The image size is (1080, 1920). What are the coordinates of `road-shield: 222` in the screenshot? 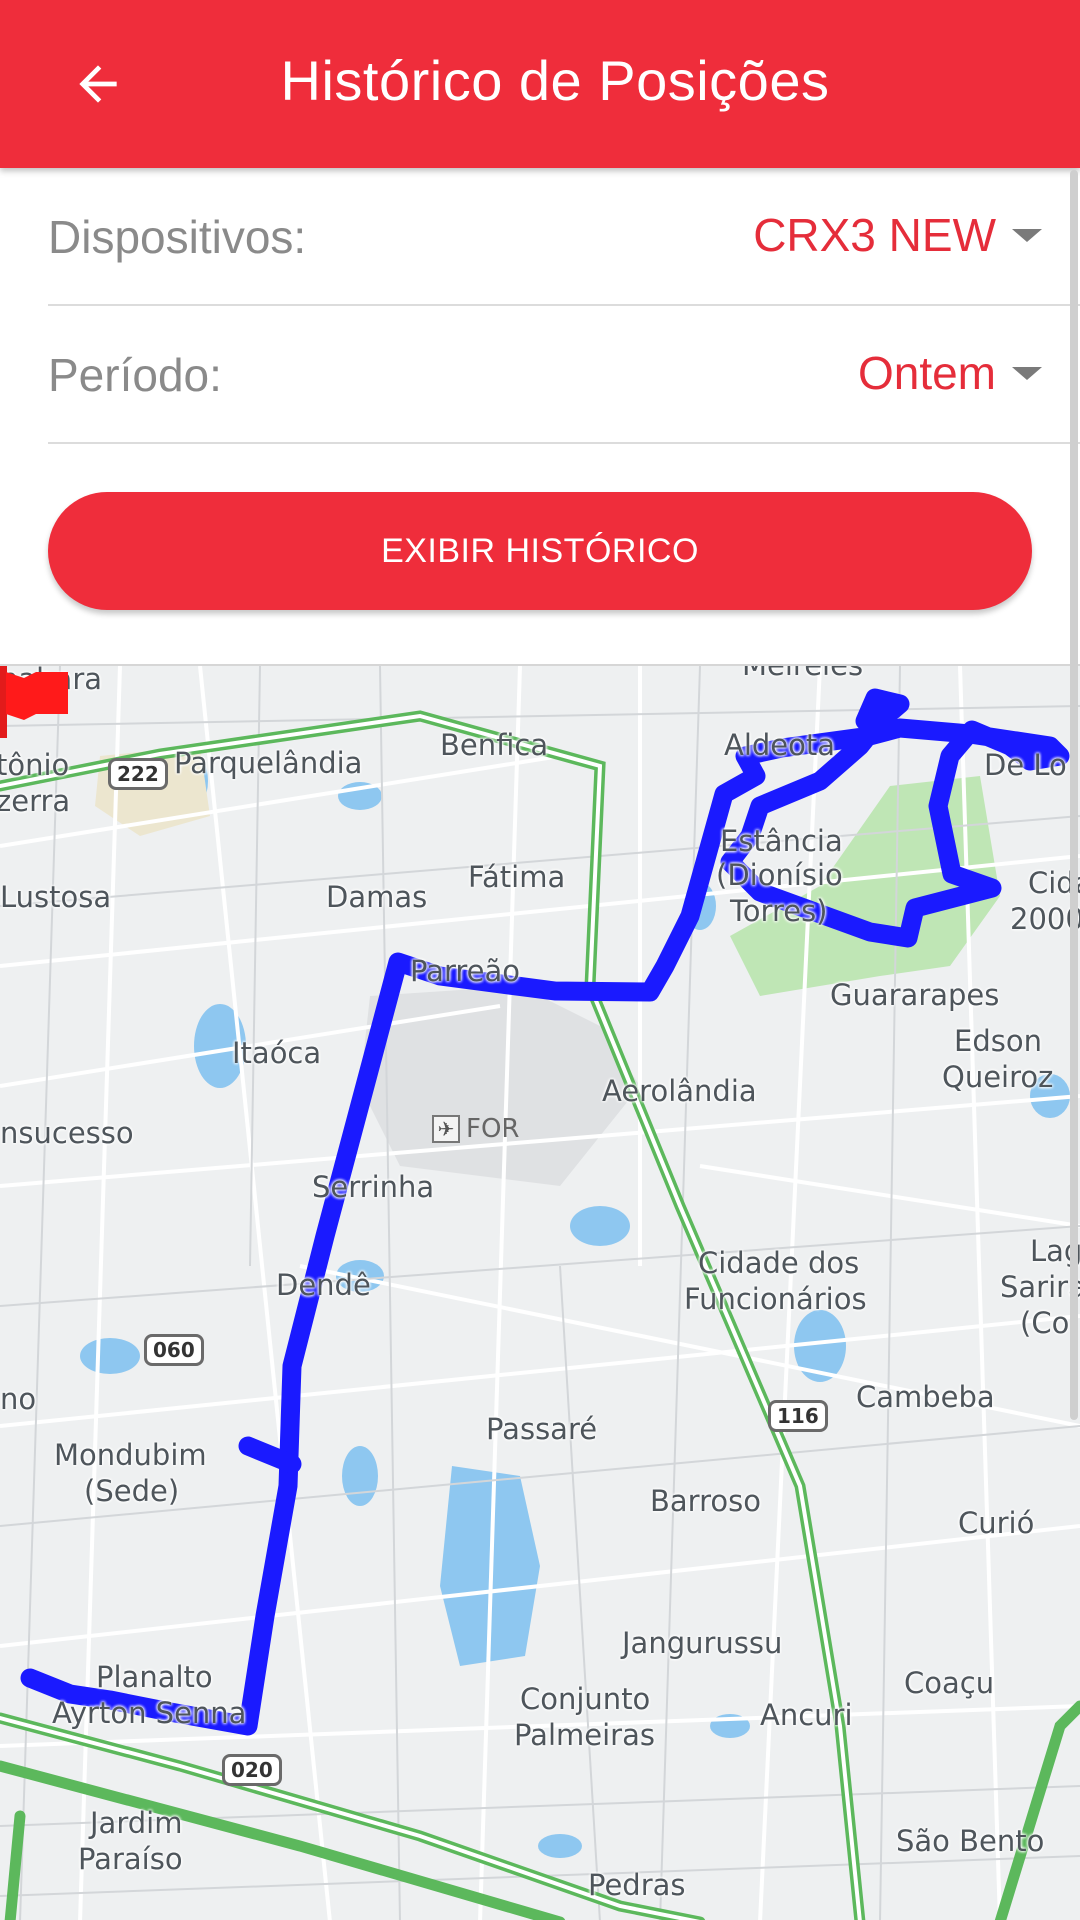 It's located at (138, 774).